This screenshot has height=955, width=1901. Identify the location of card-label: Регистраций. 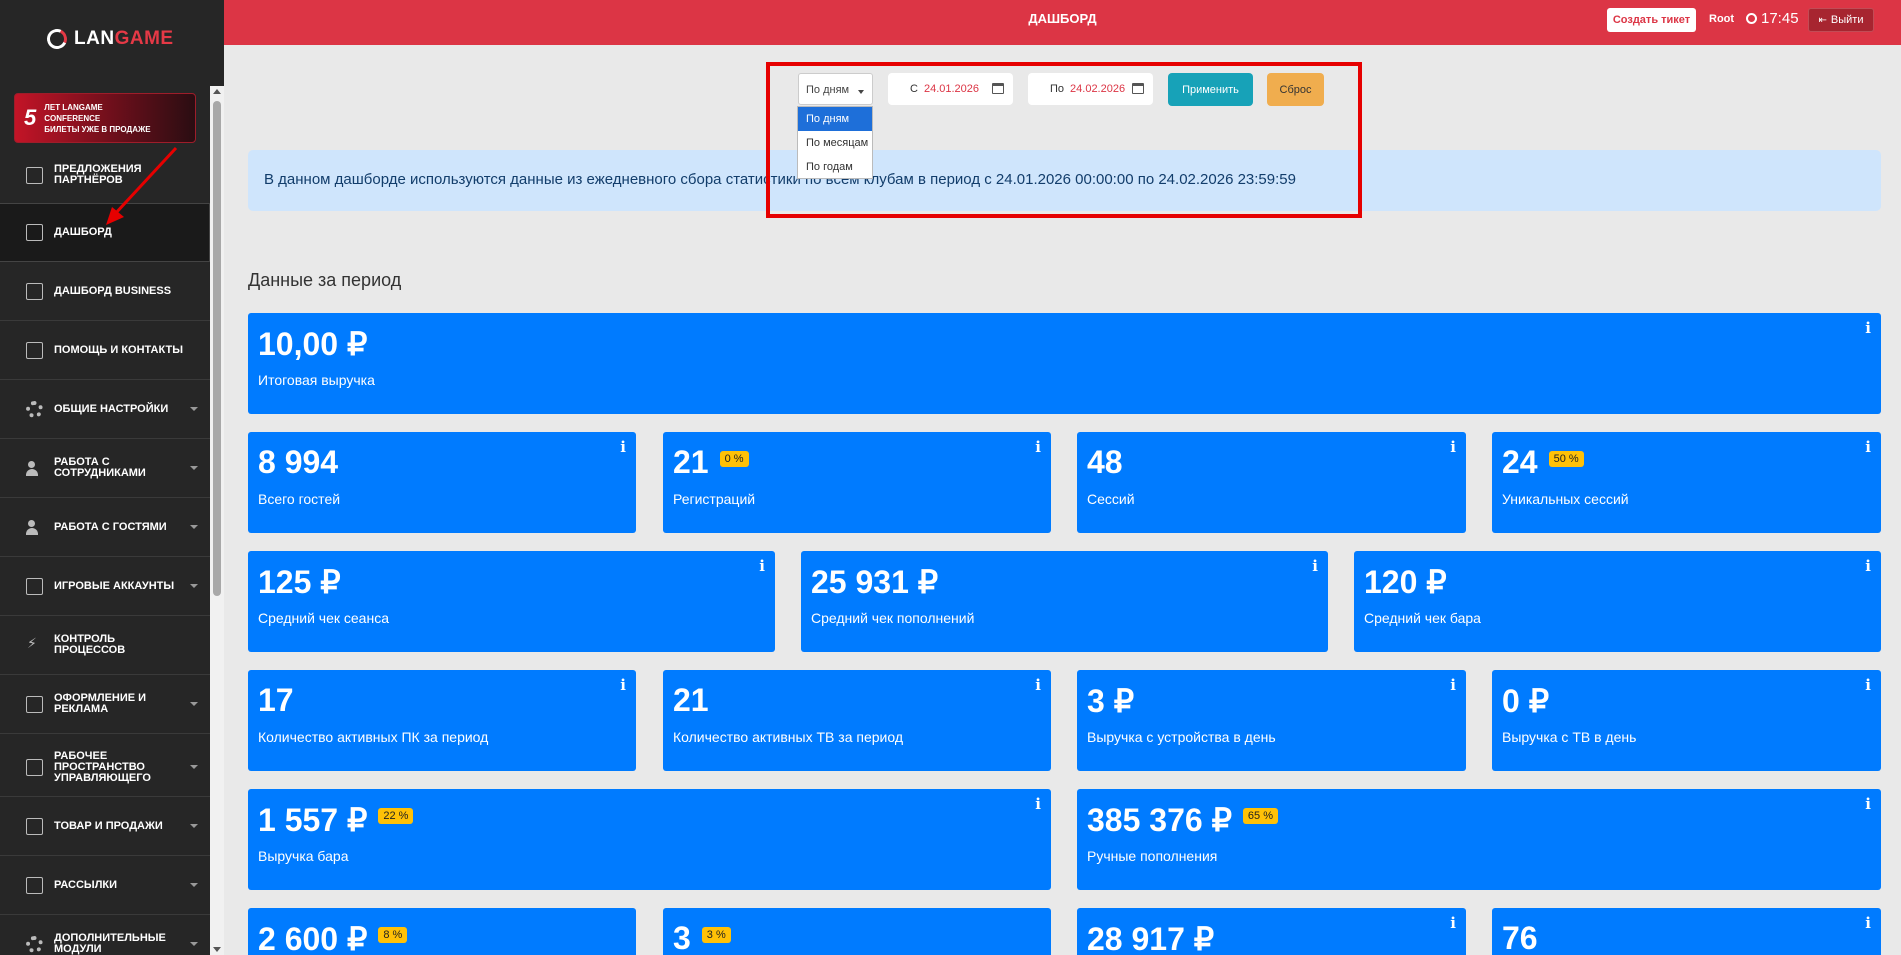
(714, 499).